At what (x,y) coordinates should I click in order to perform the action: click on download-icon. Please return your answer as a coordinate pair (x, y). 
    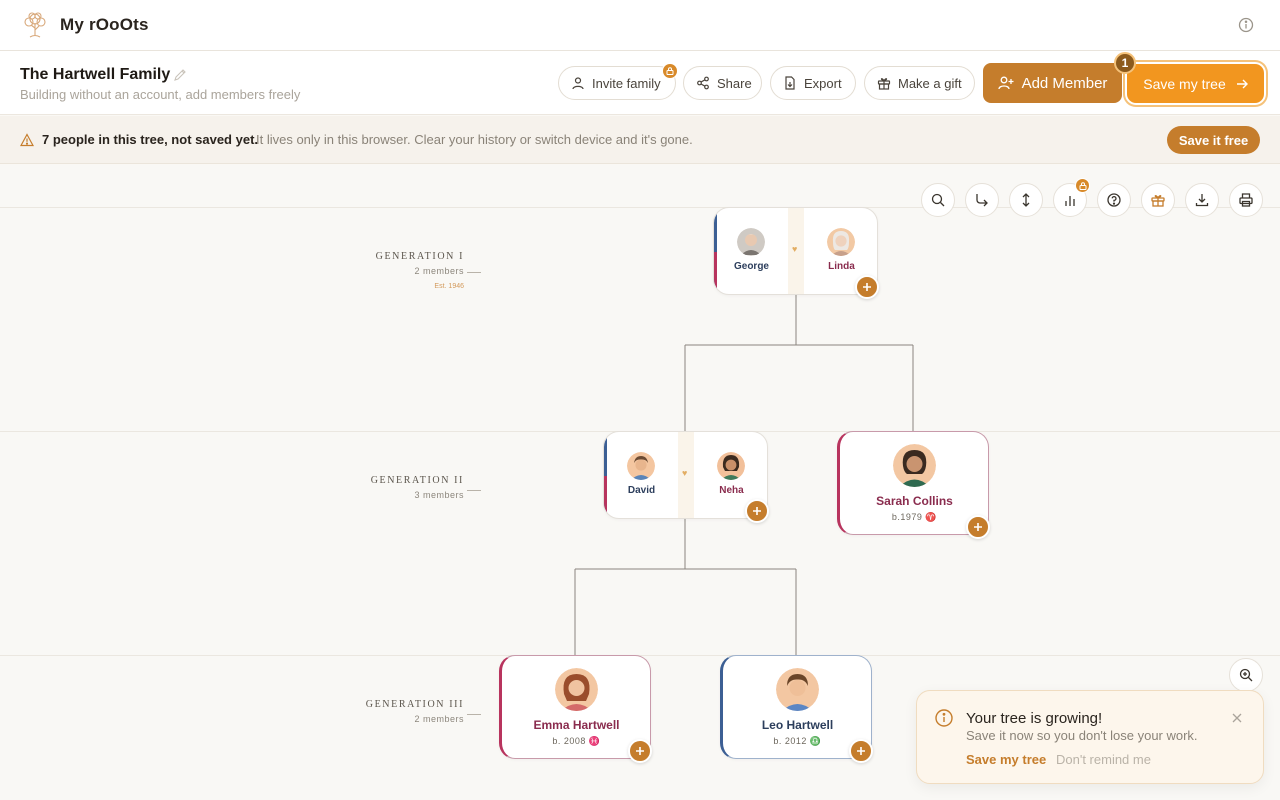
    Looking at the image, I should click on (1202, 200).